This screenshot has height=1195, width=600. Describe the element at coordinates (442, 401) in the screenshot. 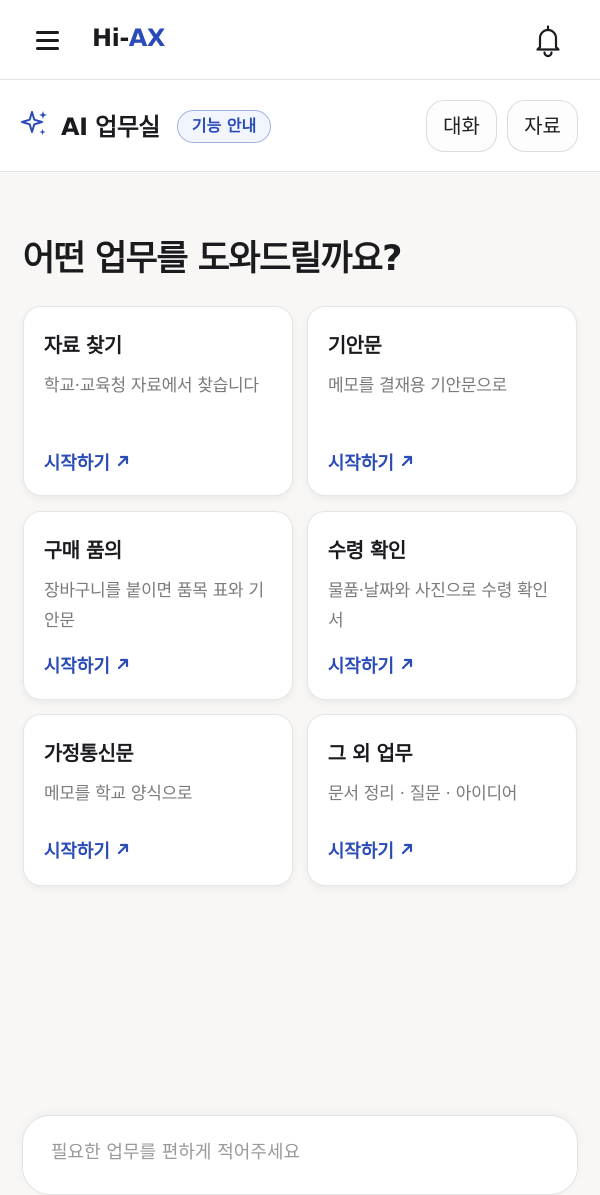

I see `task-card-draft: 기안문 메모를 결재용 기안문으로 시작하기` at that location.